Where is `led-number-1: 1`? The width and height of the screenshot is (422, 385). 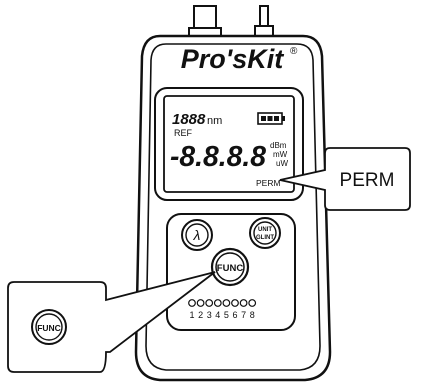 led-number-1: 1 is located at coordinates (191, 315).